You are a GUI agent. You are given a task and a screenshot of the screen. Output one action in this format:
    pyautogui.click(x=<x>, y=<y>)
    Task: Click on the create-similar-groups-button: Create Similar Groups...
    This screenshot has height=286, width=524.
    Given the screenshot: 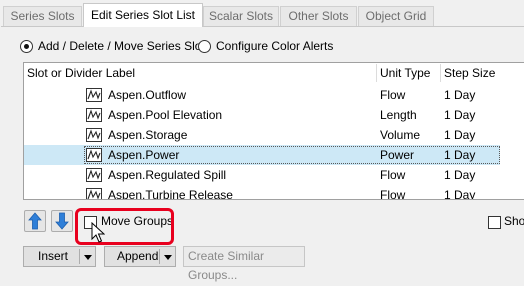 What is the action you would take?
    pyautogui.click(x=244, y=264)
    